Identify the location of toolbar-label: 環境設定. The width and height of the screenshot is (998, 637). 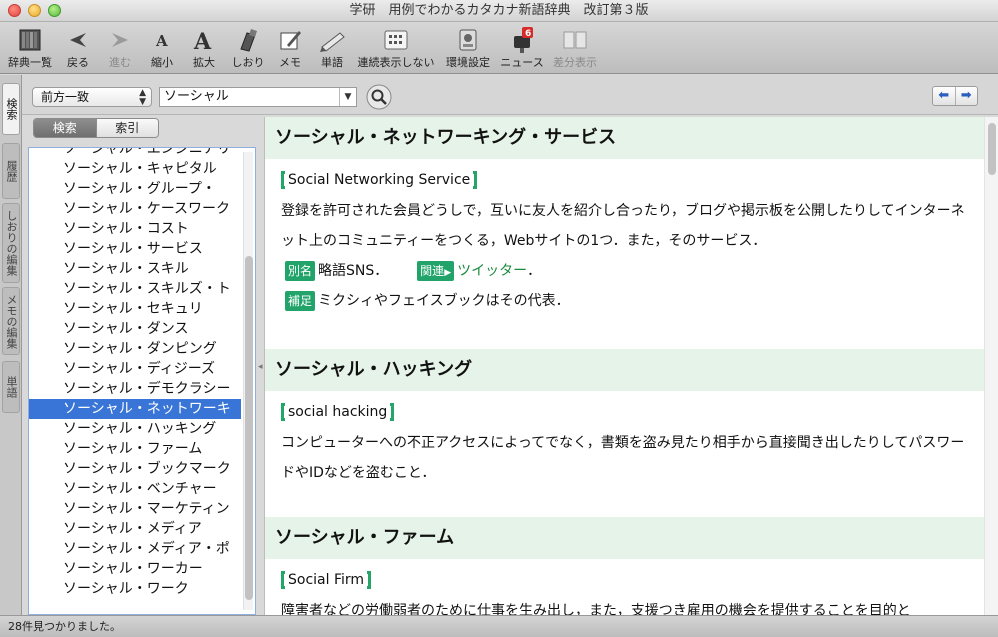
(468, 62).